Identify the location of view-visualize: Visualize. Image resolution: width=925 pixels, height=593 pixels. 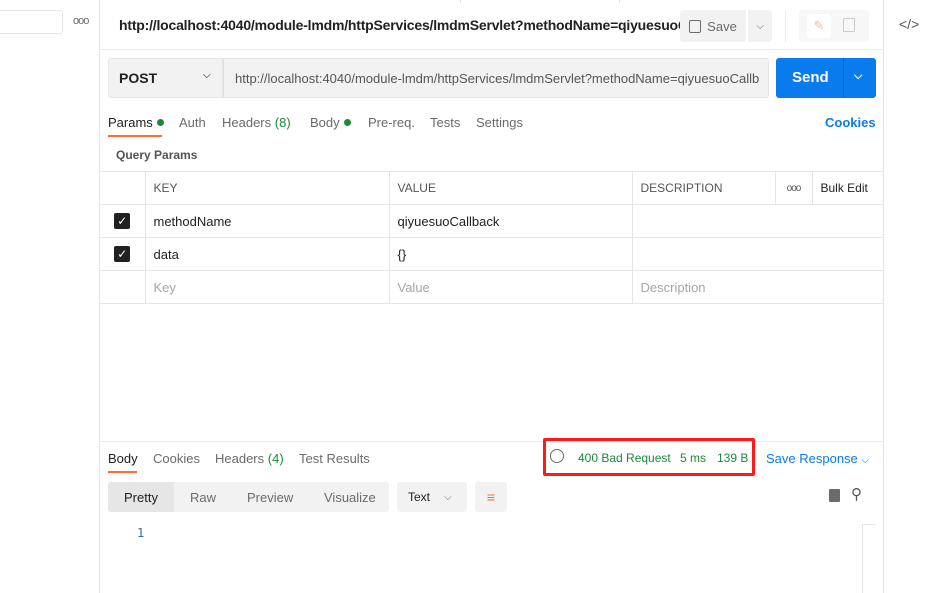
(350, 497).